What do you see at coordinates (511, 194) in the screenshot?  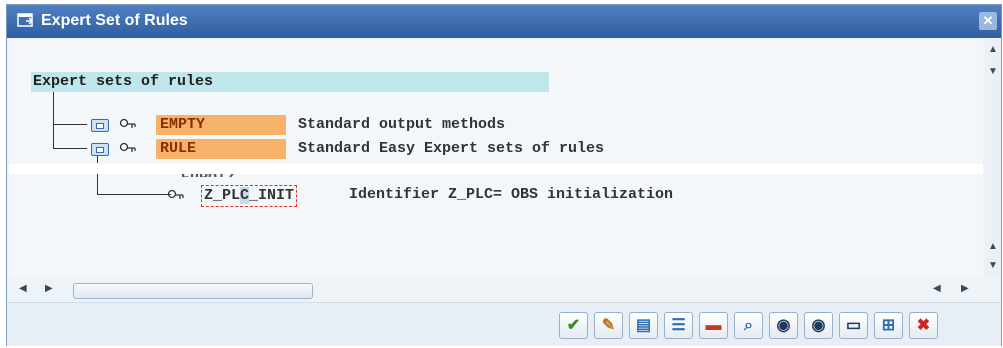 I see `selected-node-description: Identifier Z_PLC= OBS initialization` at bounding box center [511, 194].